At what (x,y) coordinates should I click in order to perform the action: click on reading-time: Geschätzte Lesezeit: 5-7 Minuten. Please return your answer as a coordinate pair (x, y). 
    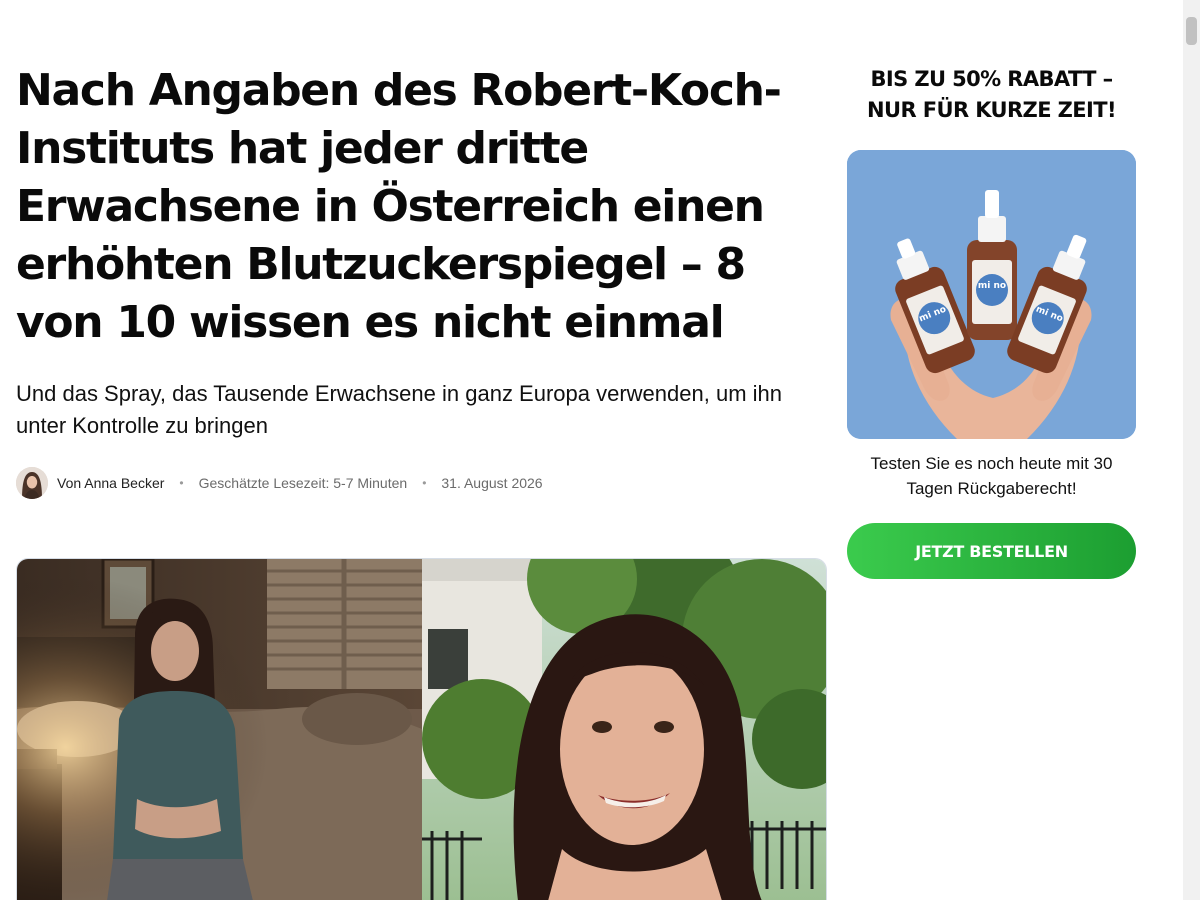
    Looking at the image, I should click on (303, 483).